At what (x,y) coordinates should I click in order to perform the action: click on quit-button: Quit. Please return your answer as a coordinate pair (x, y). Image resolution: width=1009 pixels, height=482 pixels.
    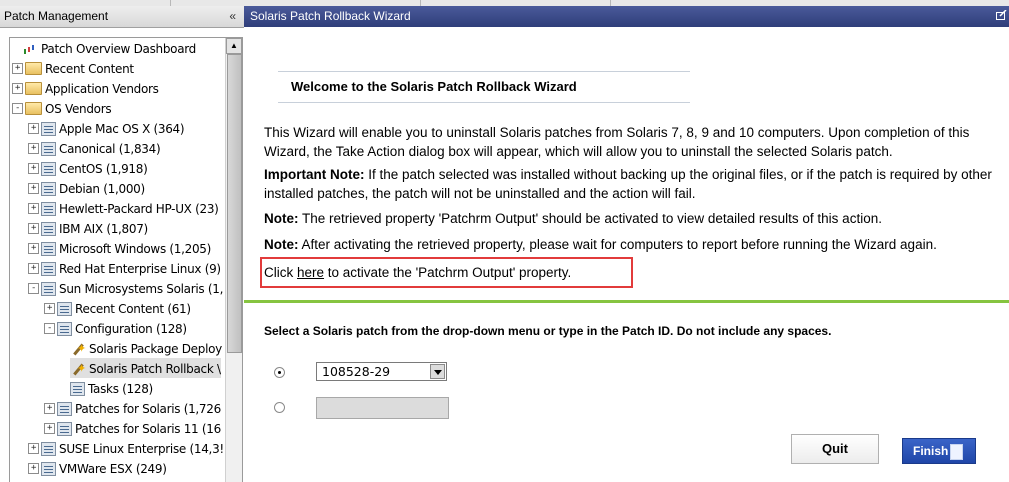
    Looking at the image, I should click on (835, 449).